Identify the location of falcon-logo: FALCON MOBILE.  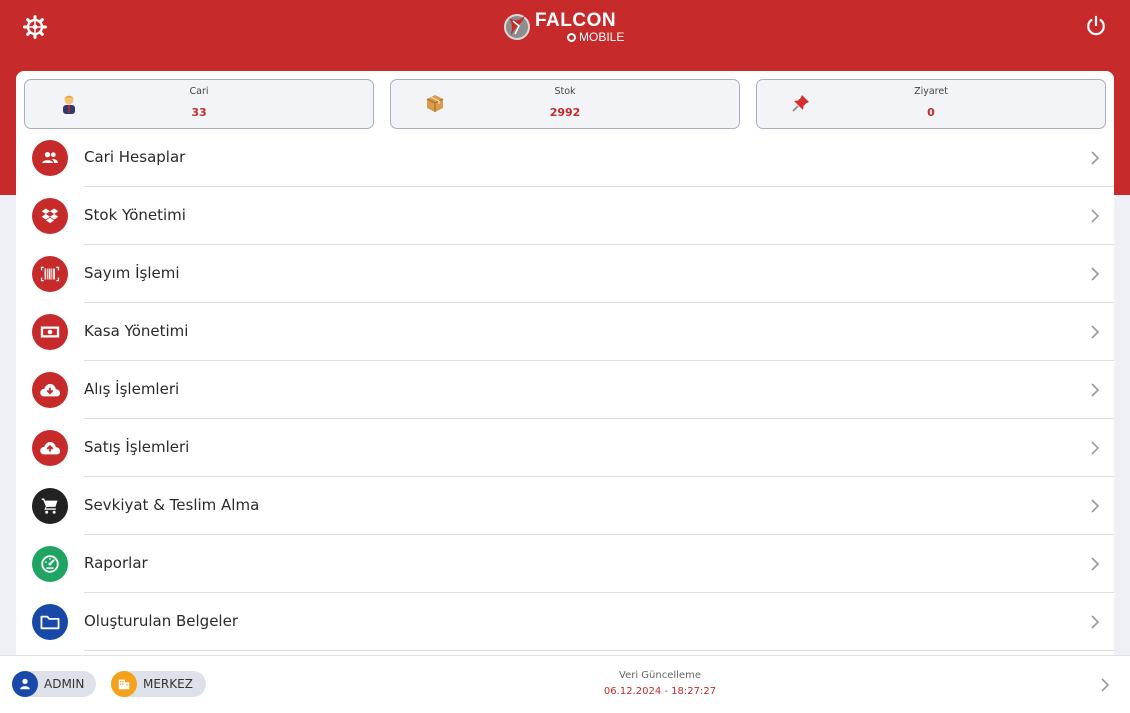
(568, 27).